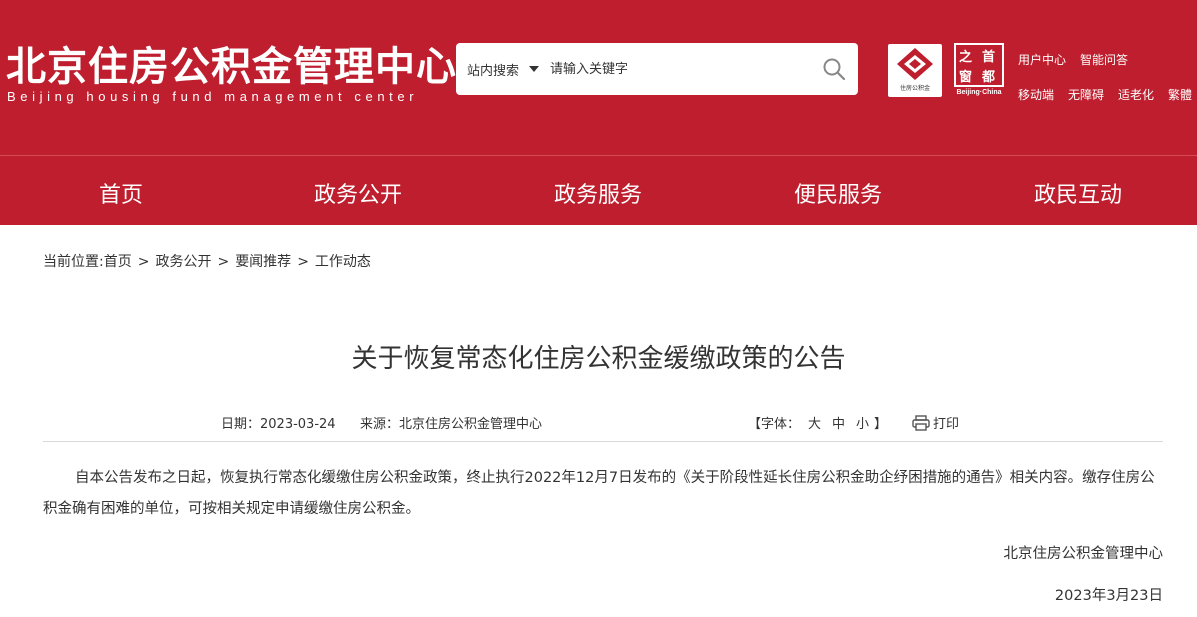 The image size is (1197, 617). I want to click on font-size-large: 大, so click(814, 422).